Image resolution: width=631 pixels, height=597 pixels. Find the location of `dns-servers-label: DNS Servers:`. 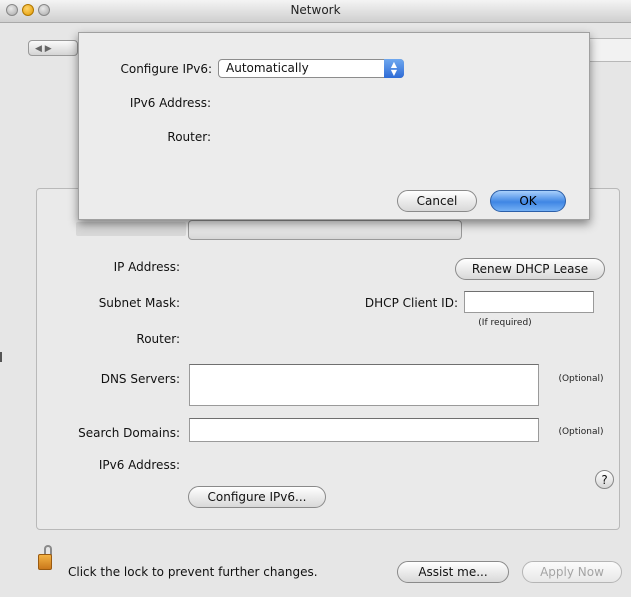

dns-servers-label: DNS Servers: is located at coordinates (140, 379).